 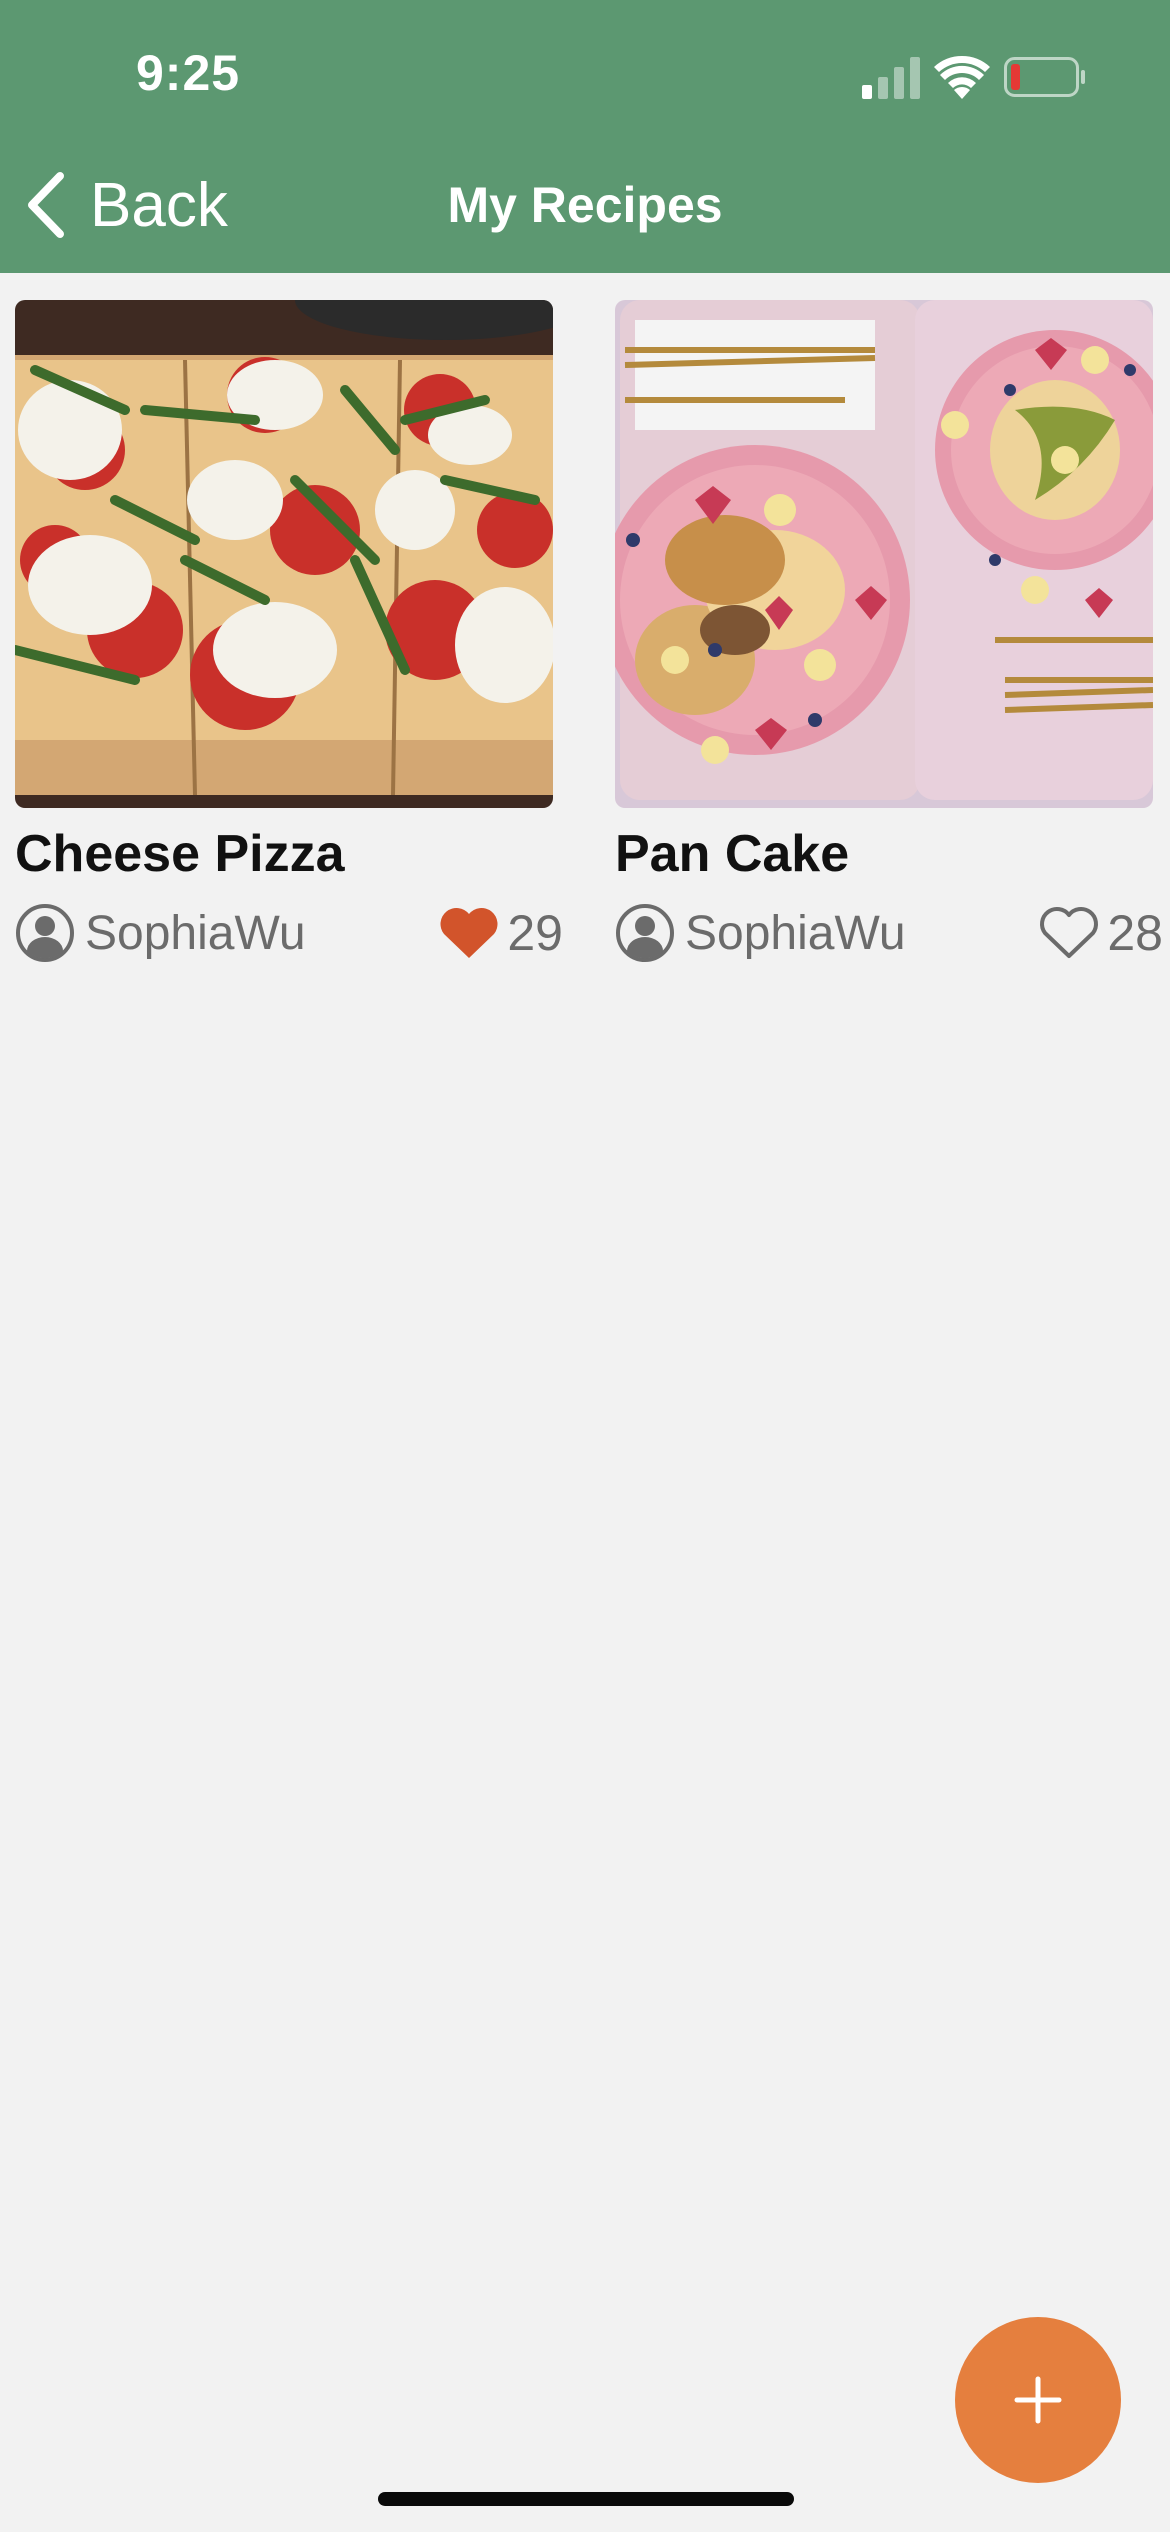 I want to click on recipe-photo-pancake, so click(x=884, y=554).